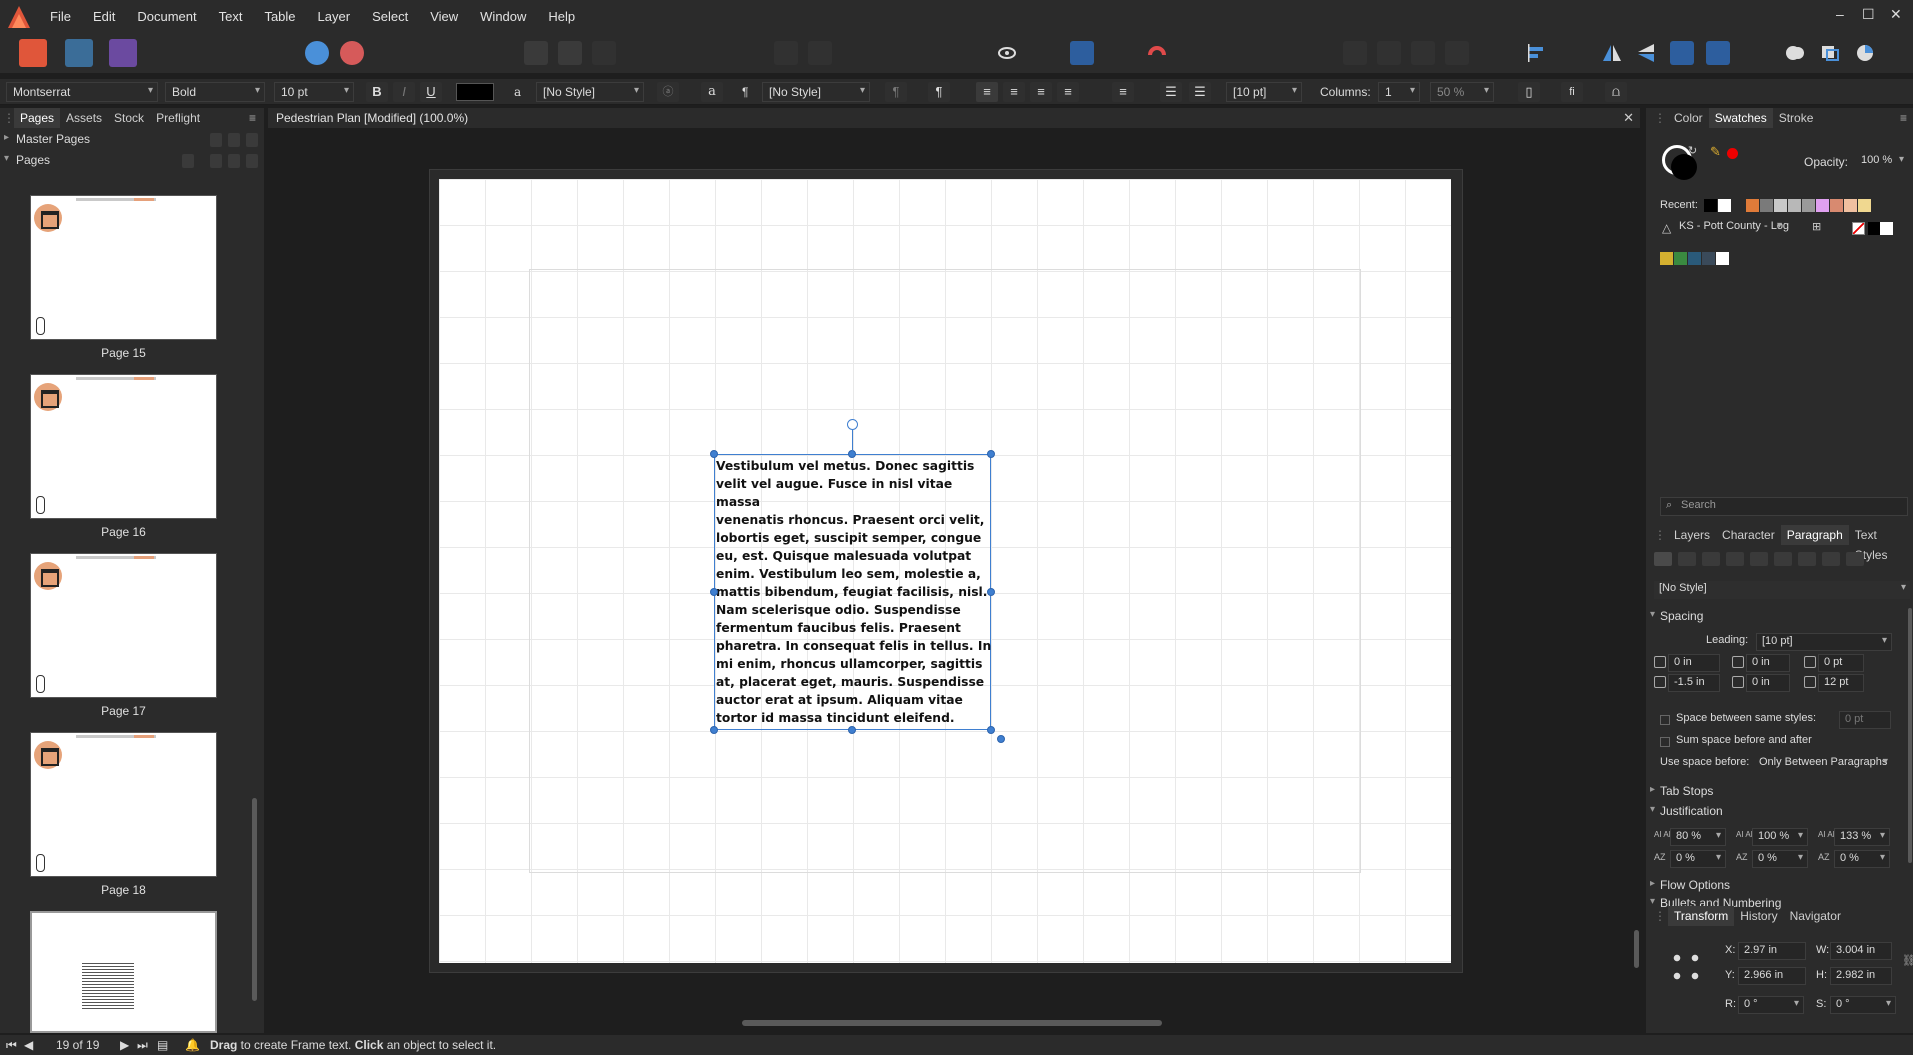 Image resolution: width=1913 pixels, height=1055 pixels. I want to click on master-pages-section: Master Pages, so click(53, 139).